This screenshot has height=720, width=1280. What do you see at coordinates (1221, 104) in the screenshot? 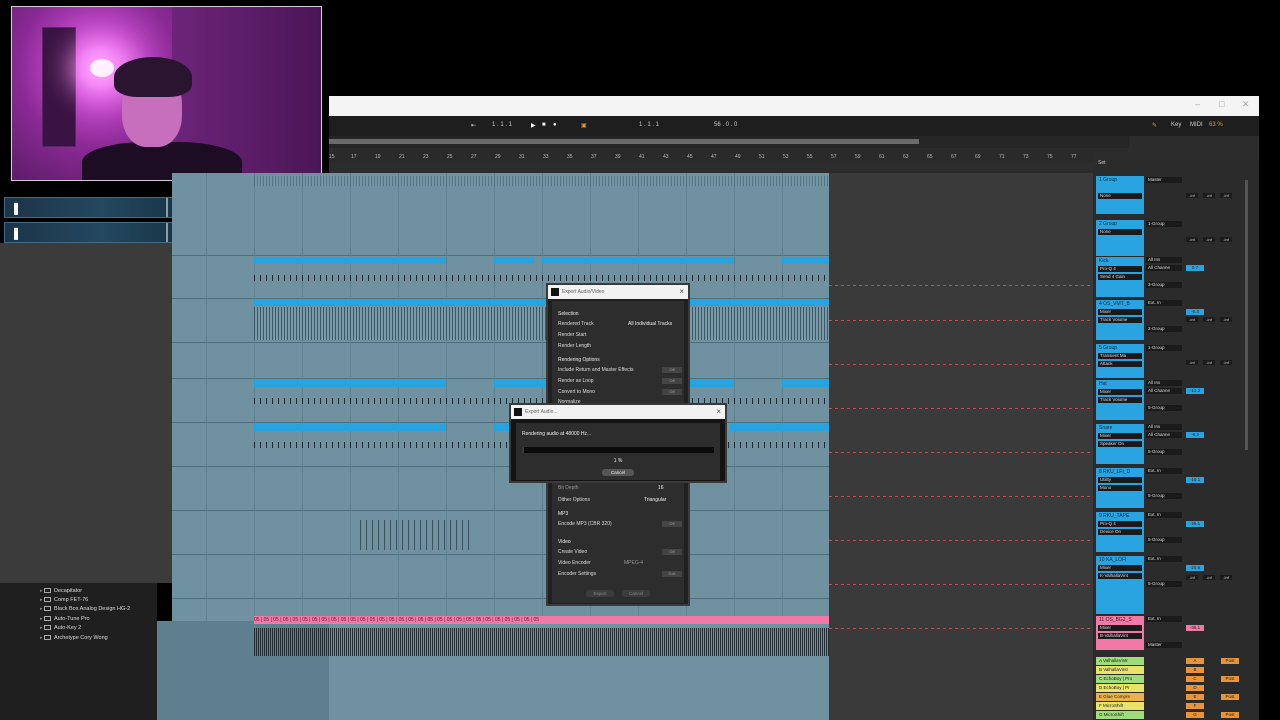
I see `maximize-button: □` at bounding box center [1221, 104].